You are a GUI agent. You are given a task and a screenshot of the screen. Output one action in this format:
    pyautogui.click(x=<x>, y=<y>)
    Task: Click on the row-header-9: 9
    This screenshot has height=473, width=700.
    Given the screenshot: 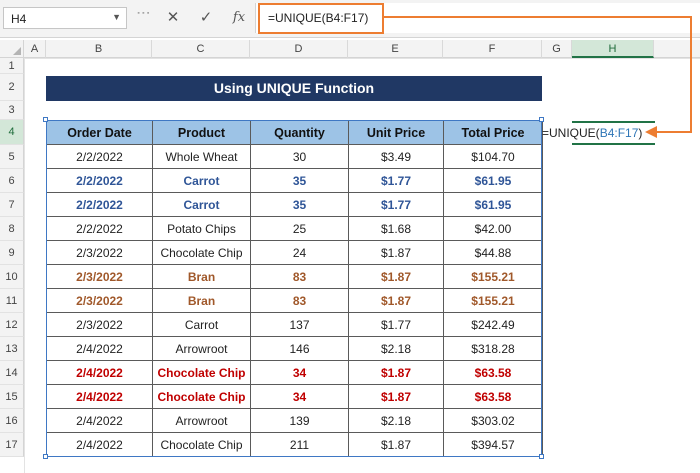 What is the action you would take?
    pyautogui.click(x=12, y=253)
    